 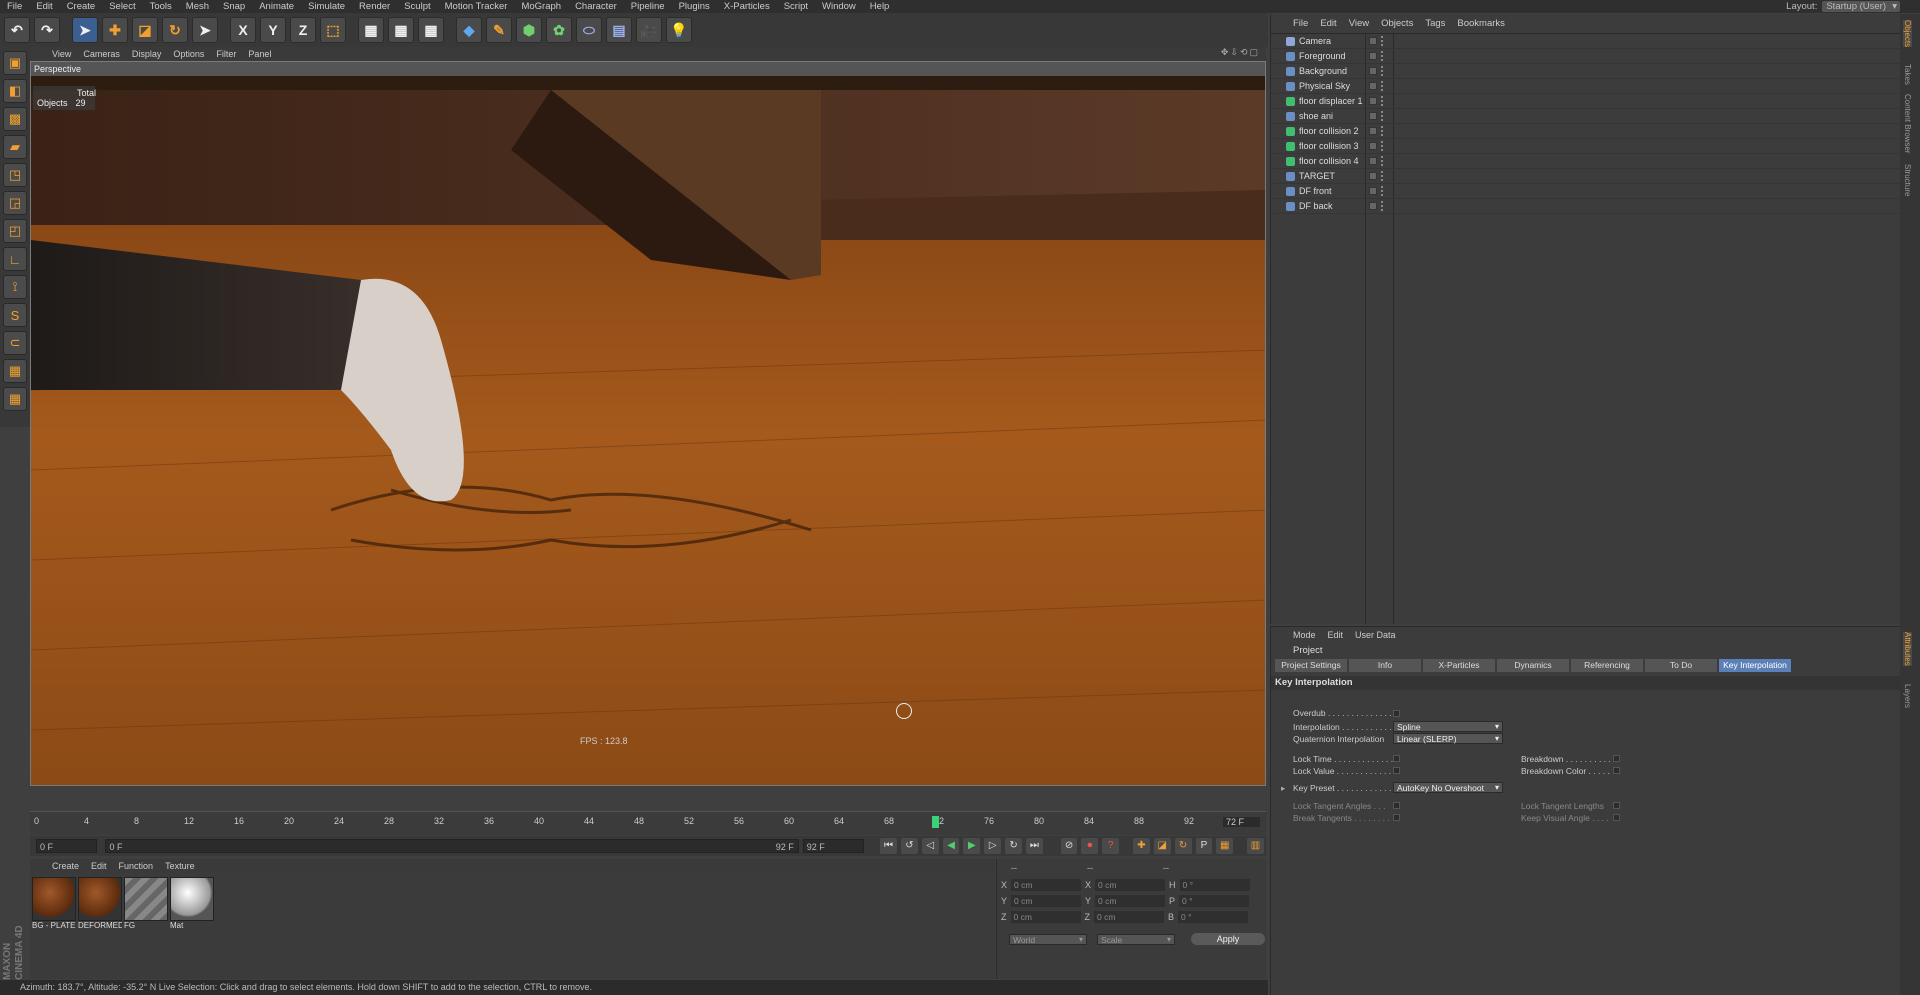 What do you see at coordinates (1396, 758) in the screenshot?
I see `lock-time-checkbox` at bounding box center [1396, 758].